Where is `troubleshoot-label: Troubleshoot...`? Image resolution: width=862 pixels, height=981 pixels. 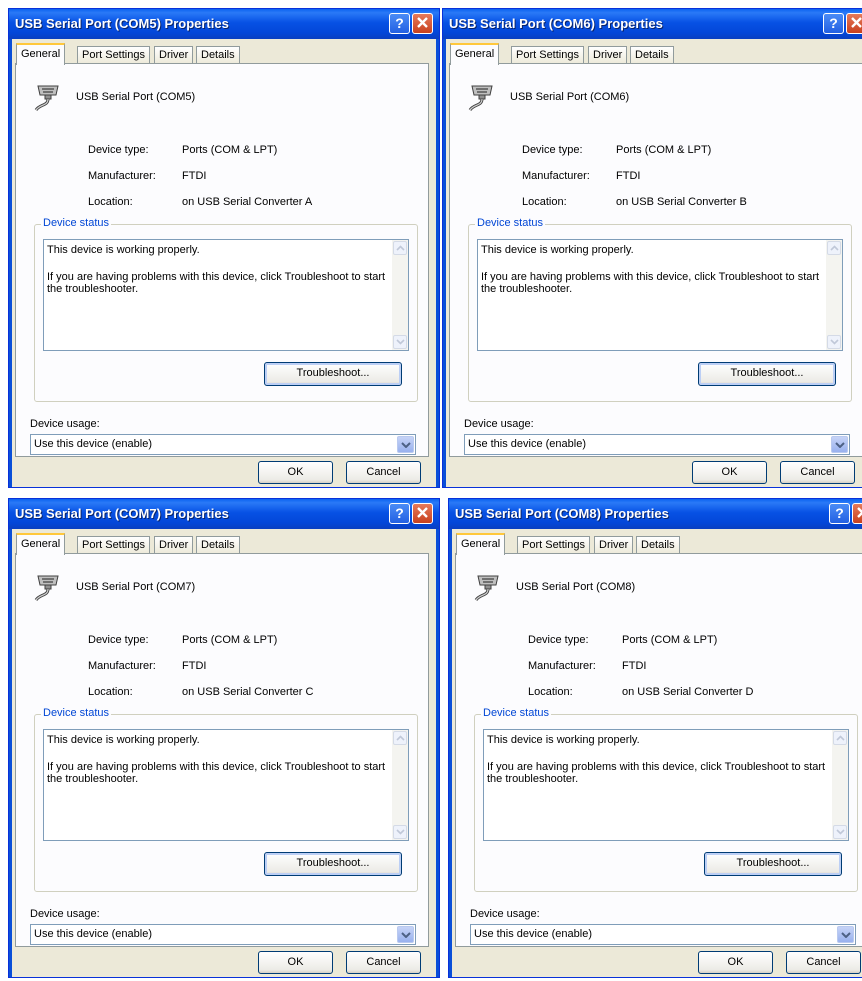
troubleshoot-label: Troubleshoot... is located at coordinates (767, 373).